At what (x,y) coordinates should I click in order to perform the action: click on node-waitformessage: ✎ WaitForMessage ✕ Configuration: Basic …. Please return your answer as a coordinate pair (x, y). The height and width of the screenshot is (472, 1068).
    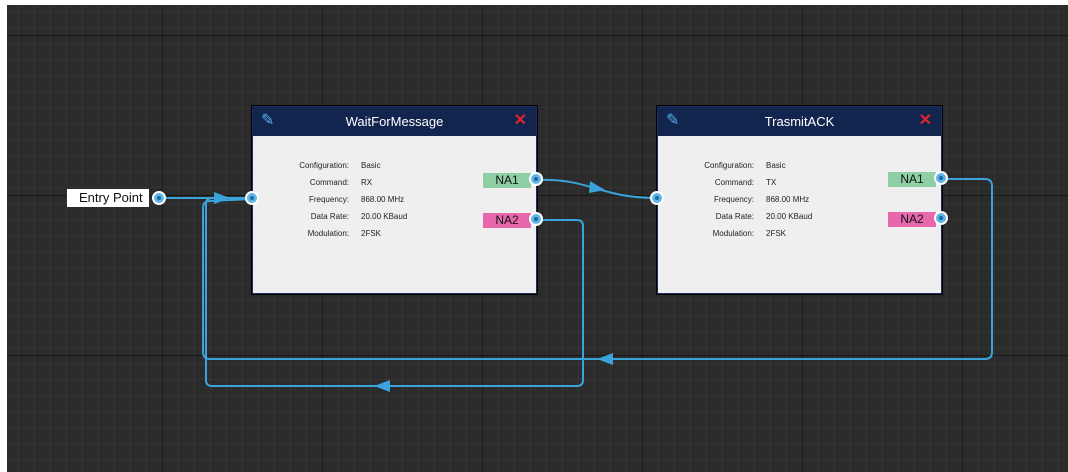
    Looking at the image, I should click on (394, 200).